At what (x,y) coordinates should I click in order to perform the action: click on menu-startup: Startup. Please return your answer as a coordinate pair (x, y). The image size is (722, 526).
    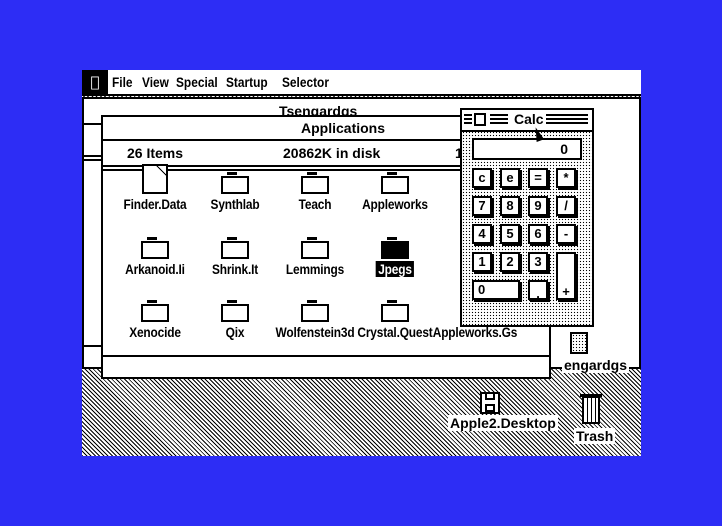
    Looking at the image, I should click on (247, 82).